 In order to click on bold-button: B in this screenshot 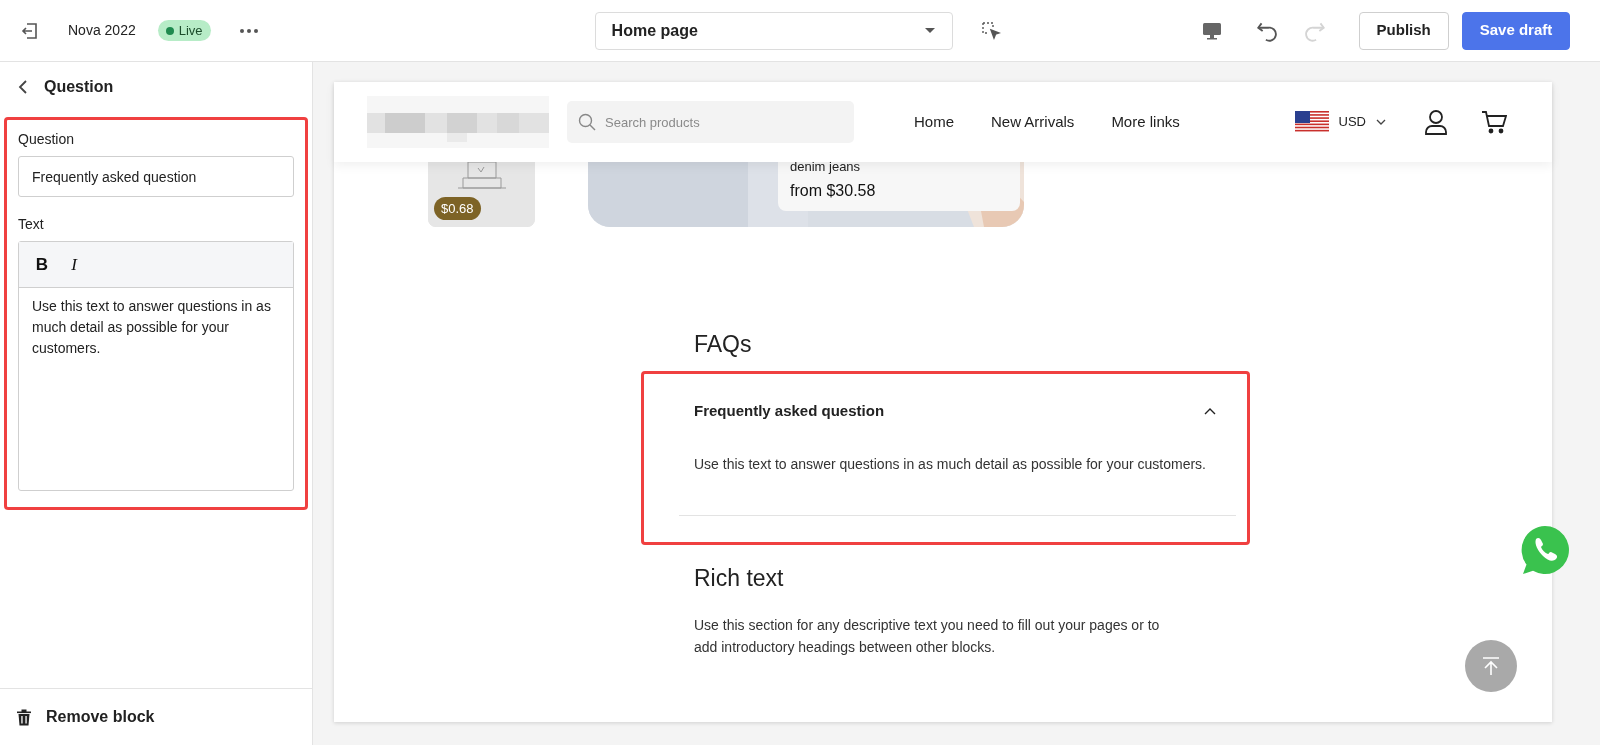, I will do `click(42, 264)`.